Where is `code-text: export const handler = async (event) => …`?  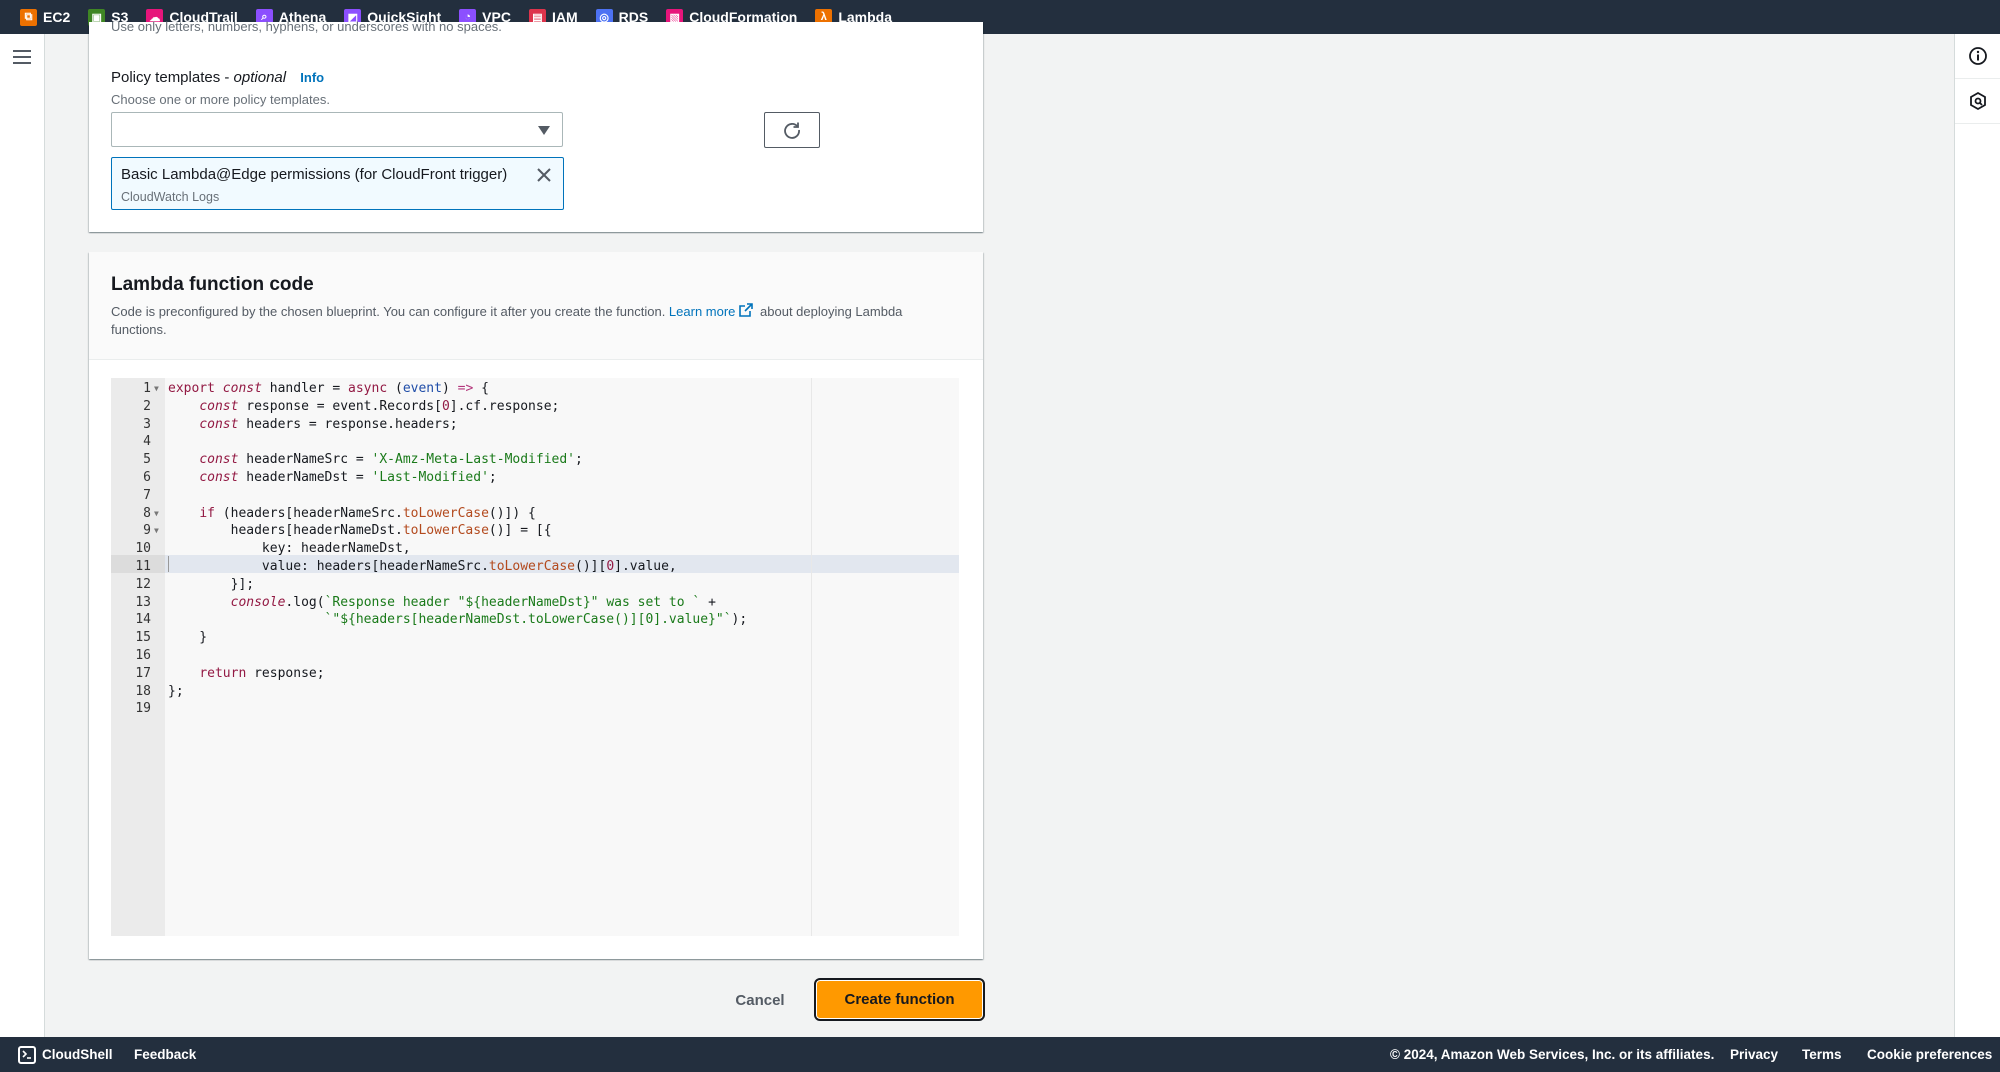 code-text: export const handler = async (event) => … is located at coordinates (328, 388).